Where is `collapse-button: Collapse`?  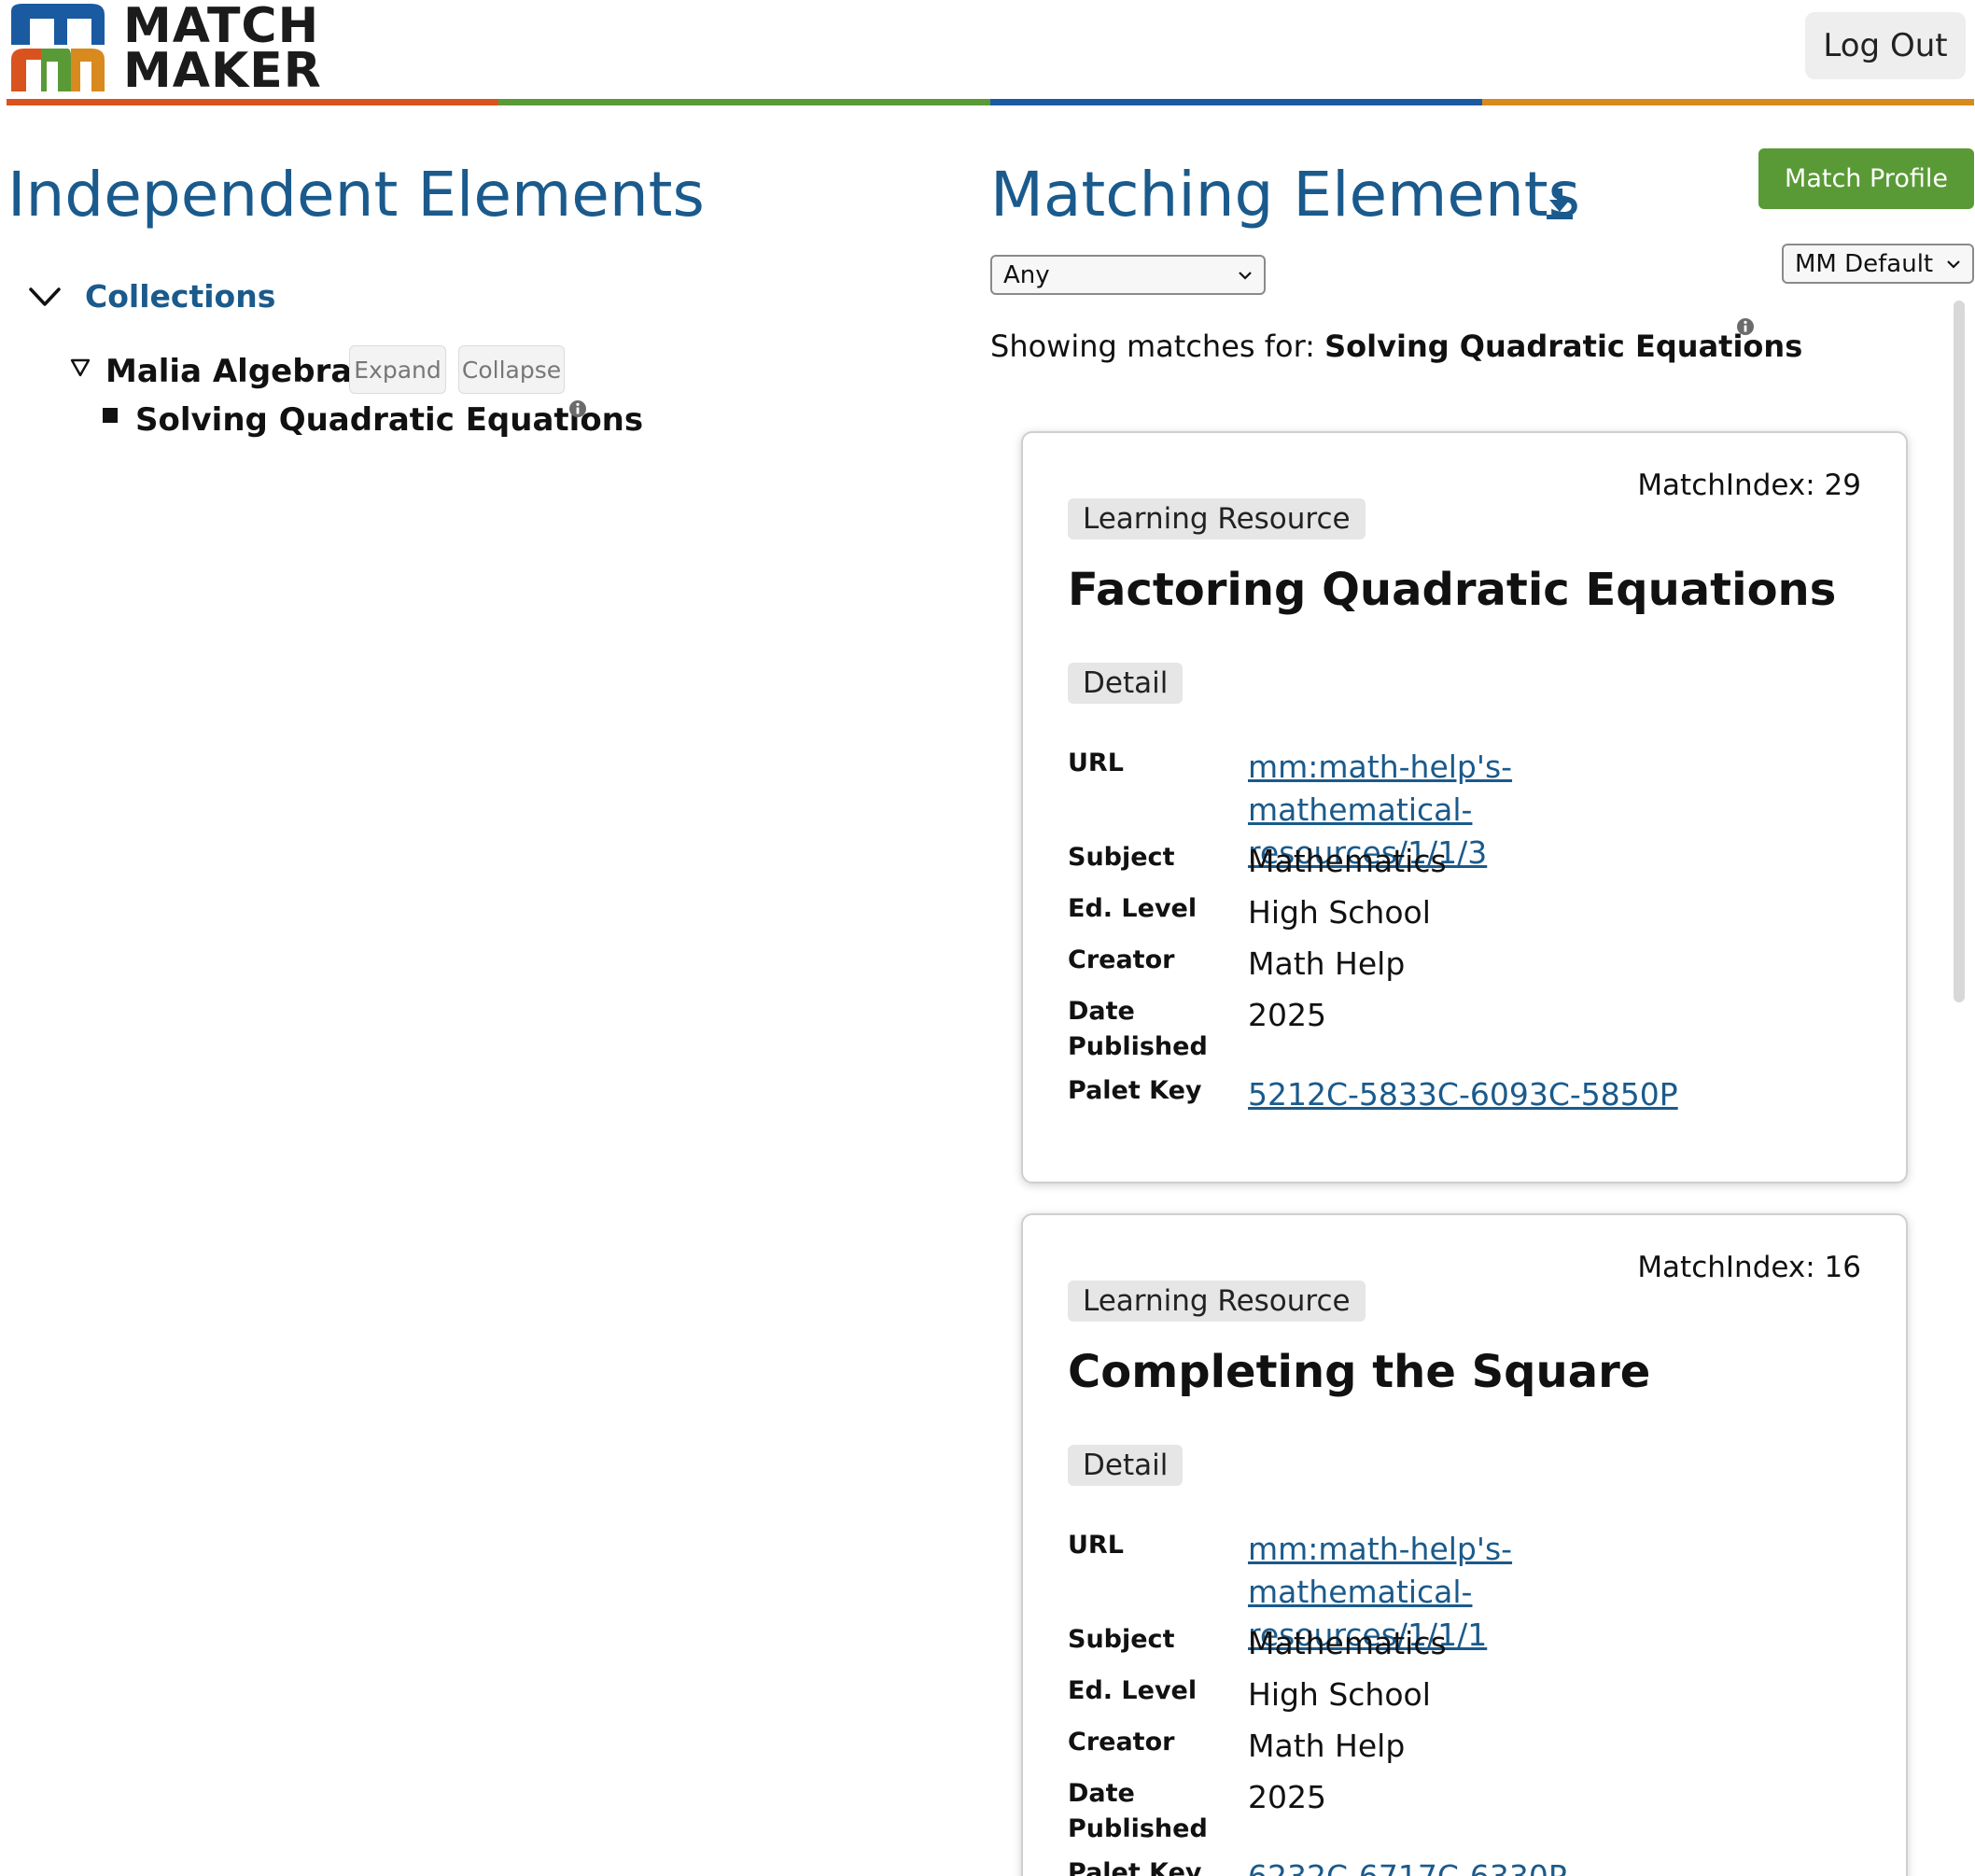 collapse-button: Collapse is located at coordinates (511, 369).